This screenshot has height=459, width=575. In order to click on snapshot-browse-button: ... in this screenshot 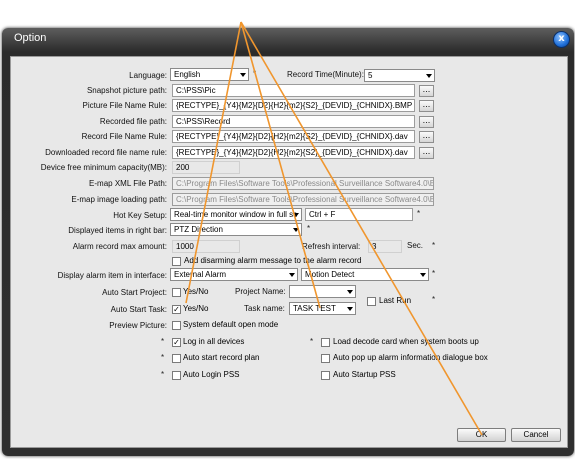, I will do `click(426, 91)`.